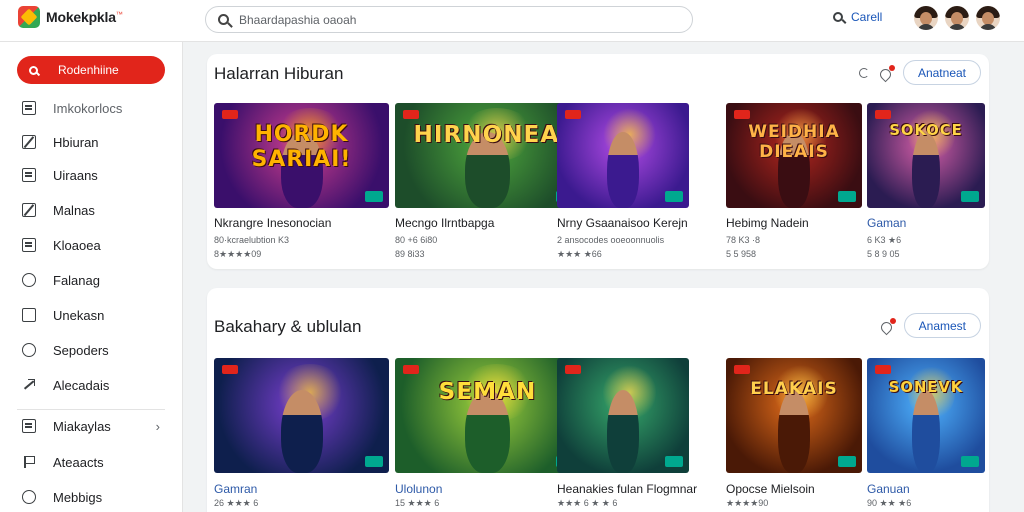 Image resolution: width=1024 pixels, height=512 pixels. What do you see at coordinates (29, 462) in the screenshot?
I see `flag-icon` at bounding box center [29, 462].